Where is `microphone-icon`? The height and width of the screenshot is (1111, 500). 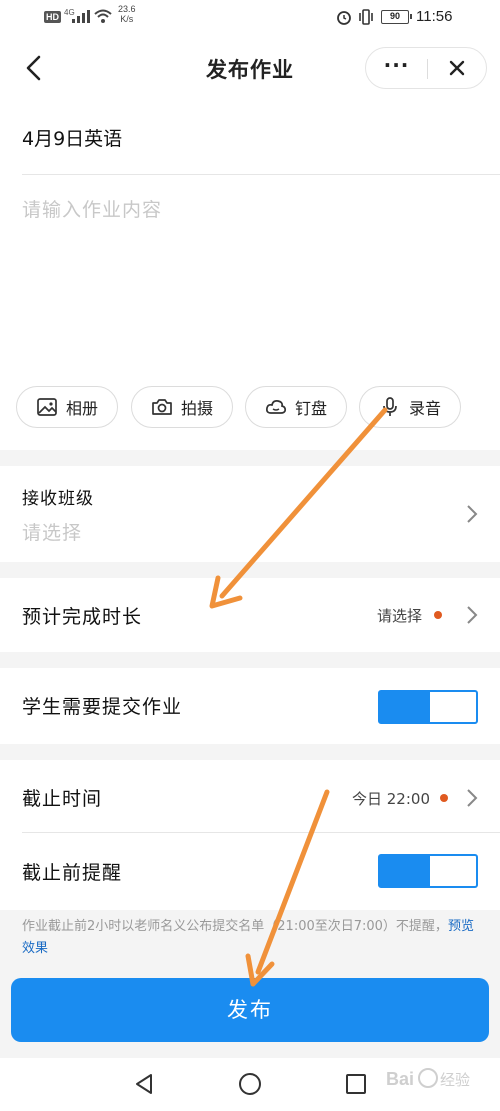 microphone-icon is located at coordinates (390, 406).